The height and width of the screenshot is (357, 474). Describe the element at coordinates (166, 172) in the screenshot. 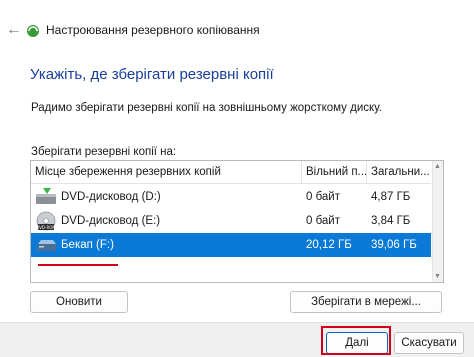

I see `column-header-location: Місце збереження резервних копій` at that location.